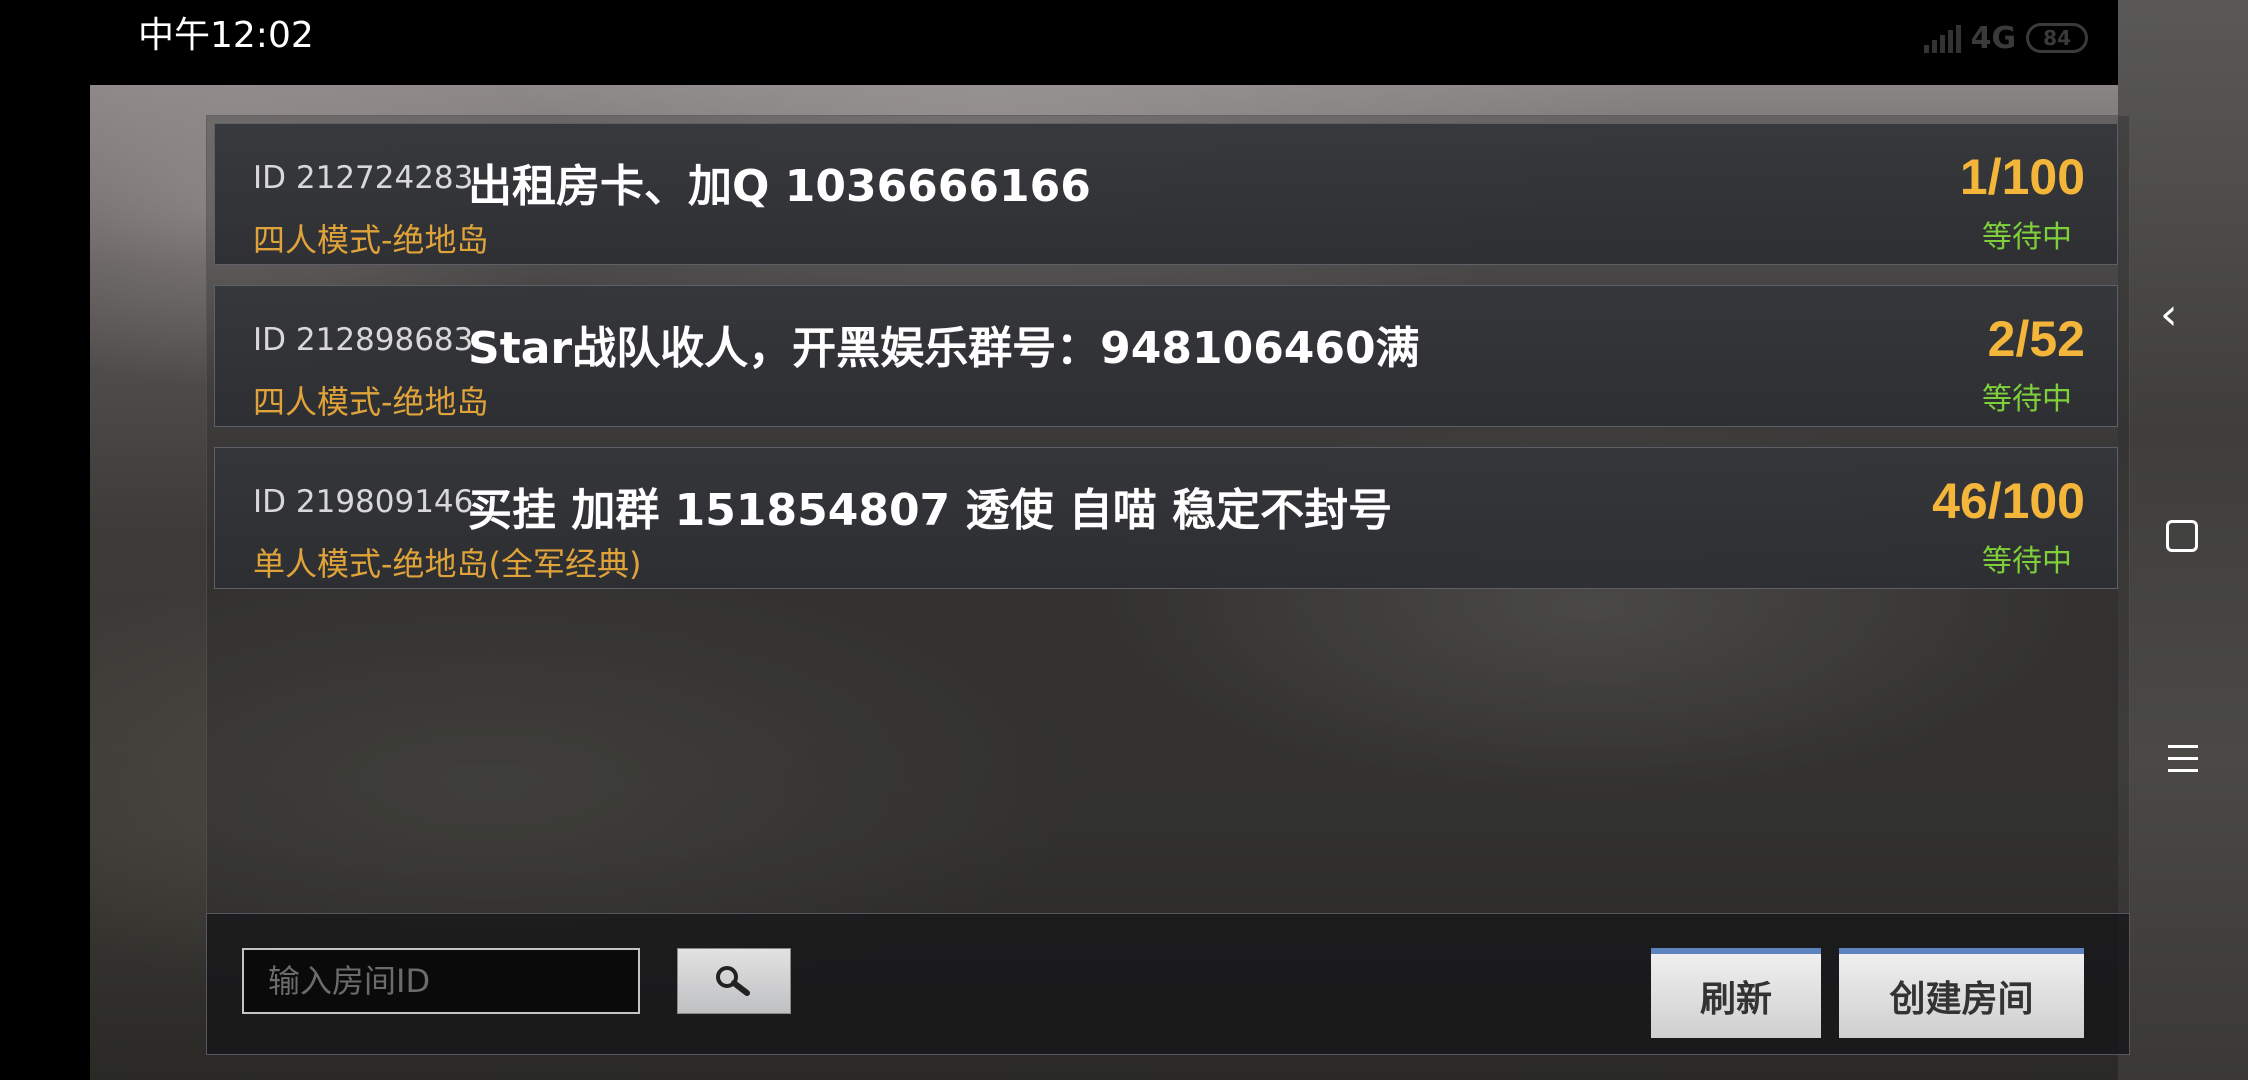 The width and height of the screenshot is (2248, 1080). I want to click on create-room-button: 创建房间, so click(1961, 993).